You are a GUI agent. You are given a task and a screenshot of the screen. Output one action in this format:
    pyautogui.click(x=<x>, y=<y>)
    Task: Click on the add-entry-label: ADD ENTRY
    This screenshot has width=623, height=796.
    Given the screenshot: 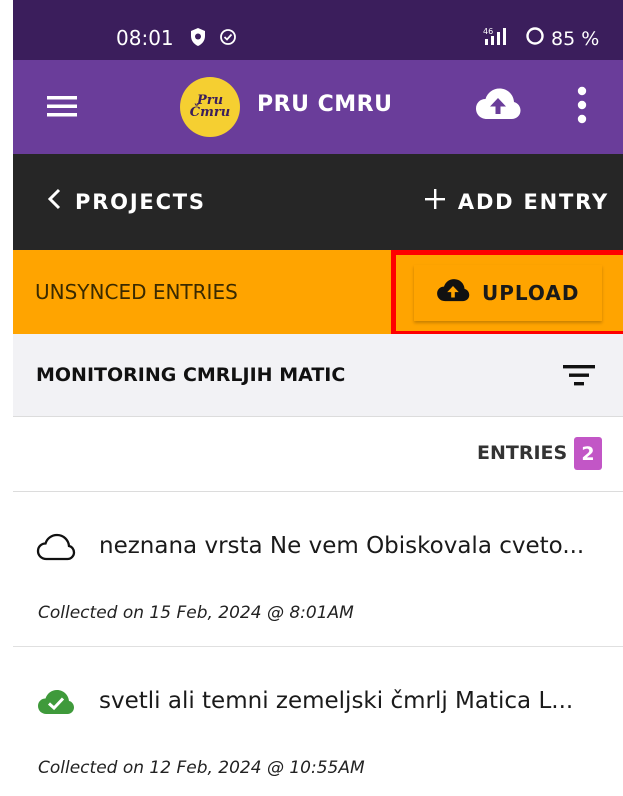 What is the action you would take?
    pyautogui.click(x=533, y=201)
    